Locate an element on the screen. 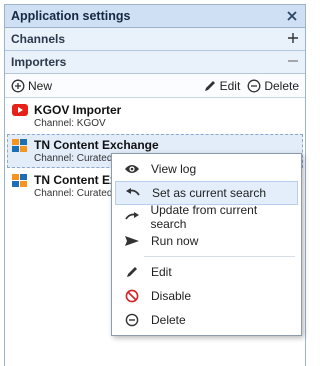 The height and width of the screenshot is (366, 320). delete-button-label: Delete is located at coordinates (281, 85).